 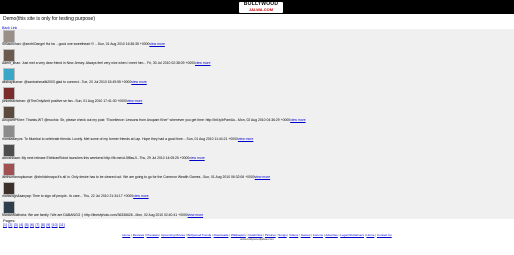 I want to click on page-link: [7], so click(x=37, y=225).